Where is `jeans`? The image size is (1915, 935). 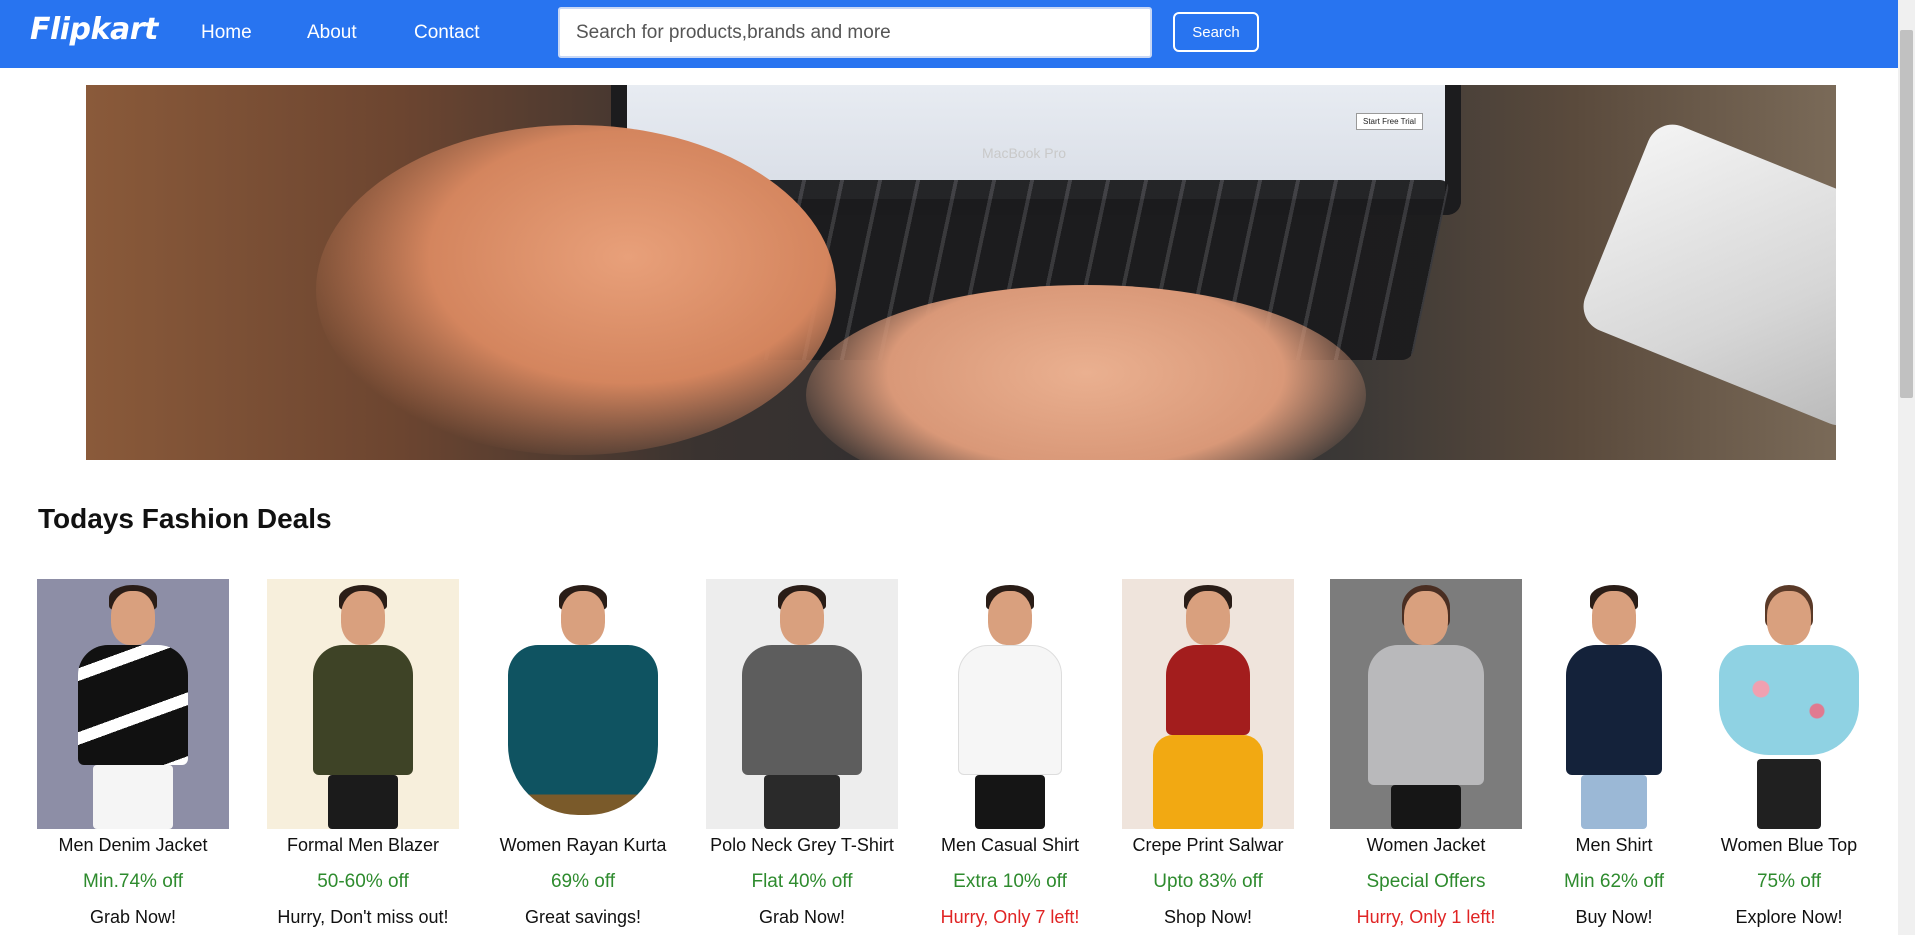 jeans is located at coordinates (1614, 802).